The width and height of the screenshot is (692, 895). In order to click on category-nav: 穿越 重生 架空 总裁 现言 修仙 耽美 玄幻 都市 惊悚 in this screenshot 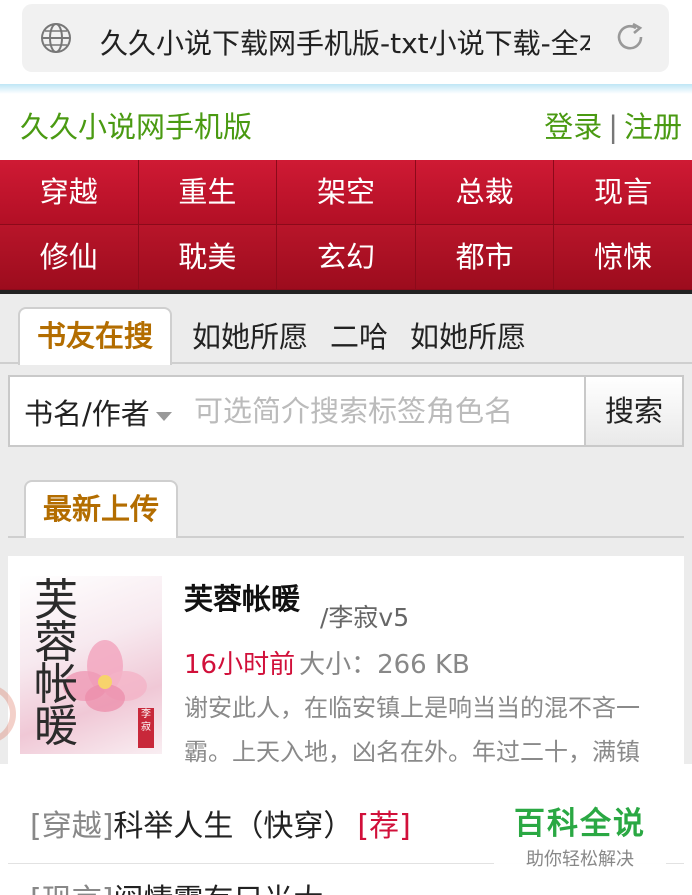, I will do `click(346, 225)`.